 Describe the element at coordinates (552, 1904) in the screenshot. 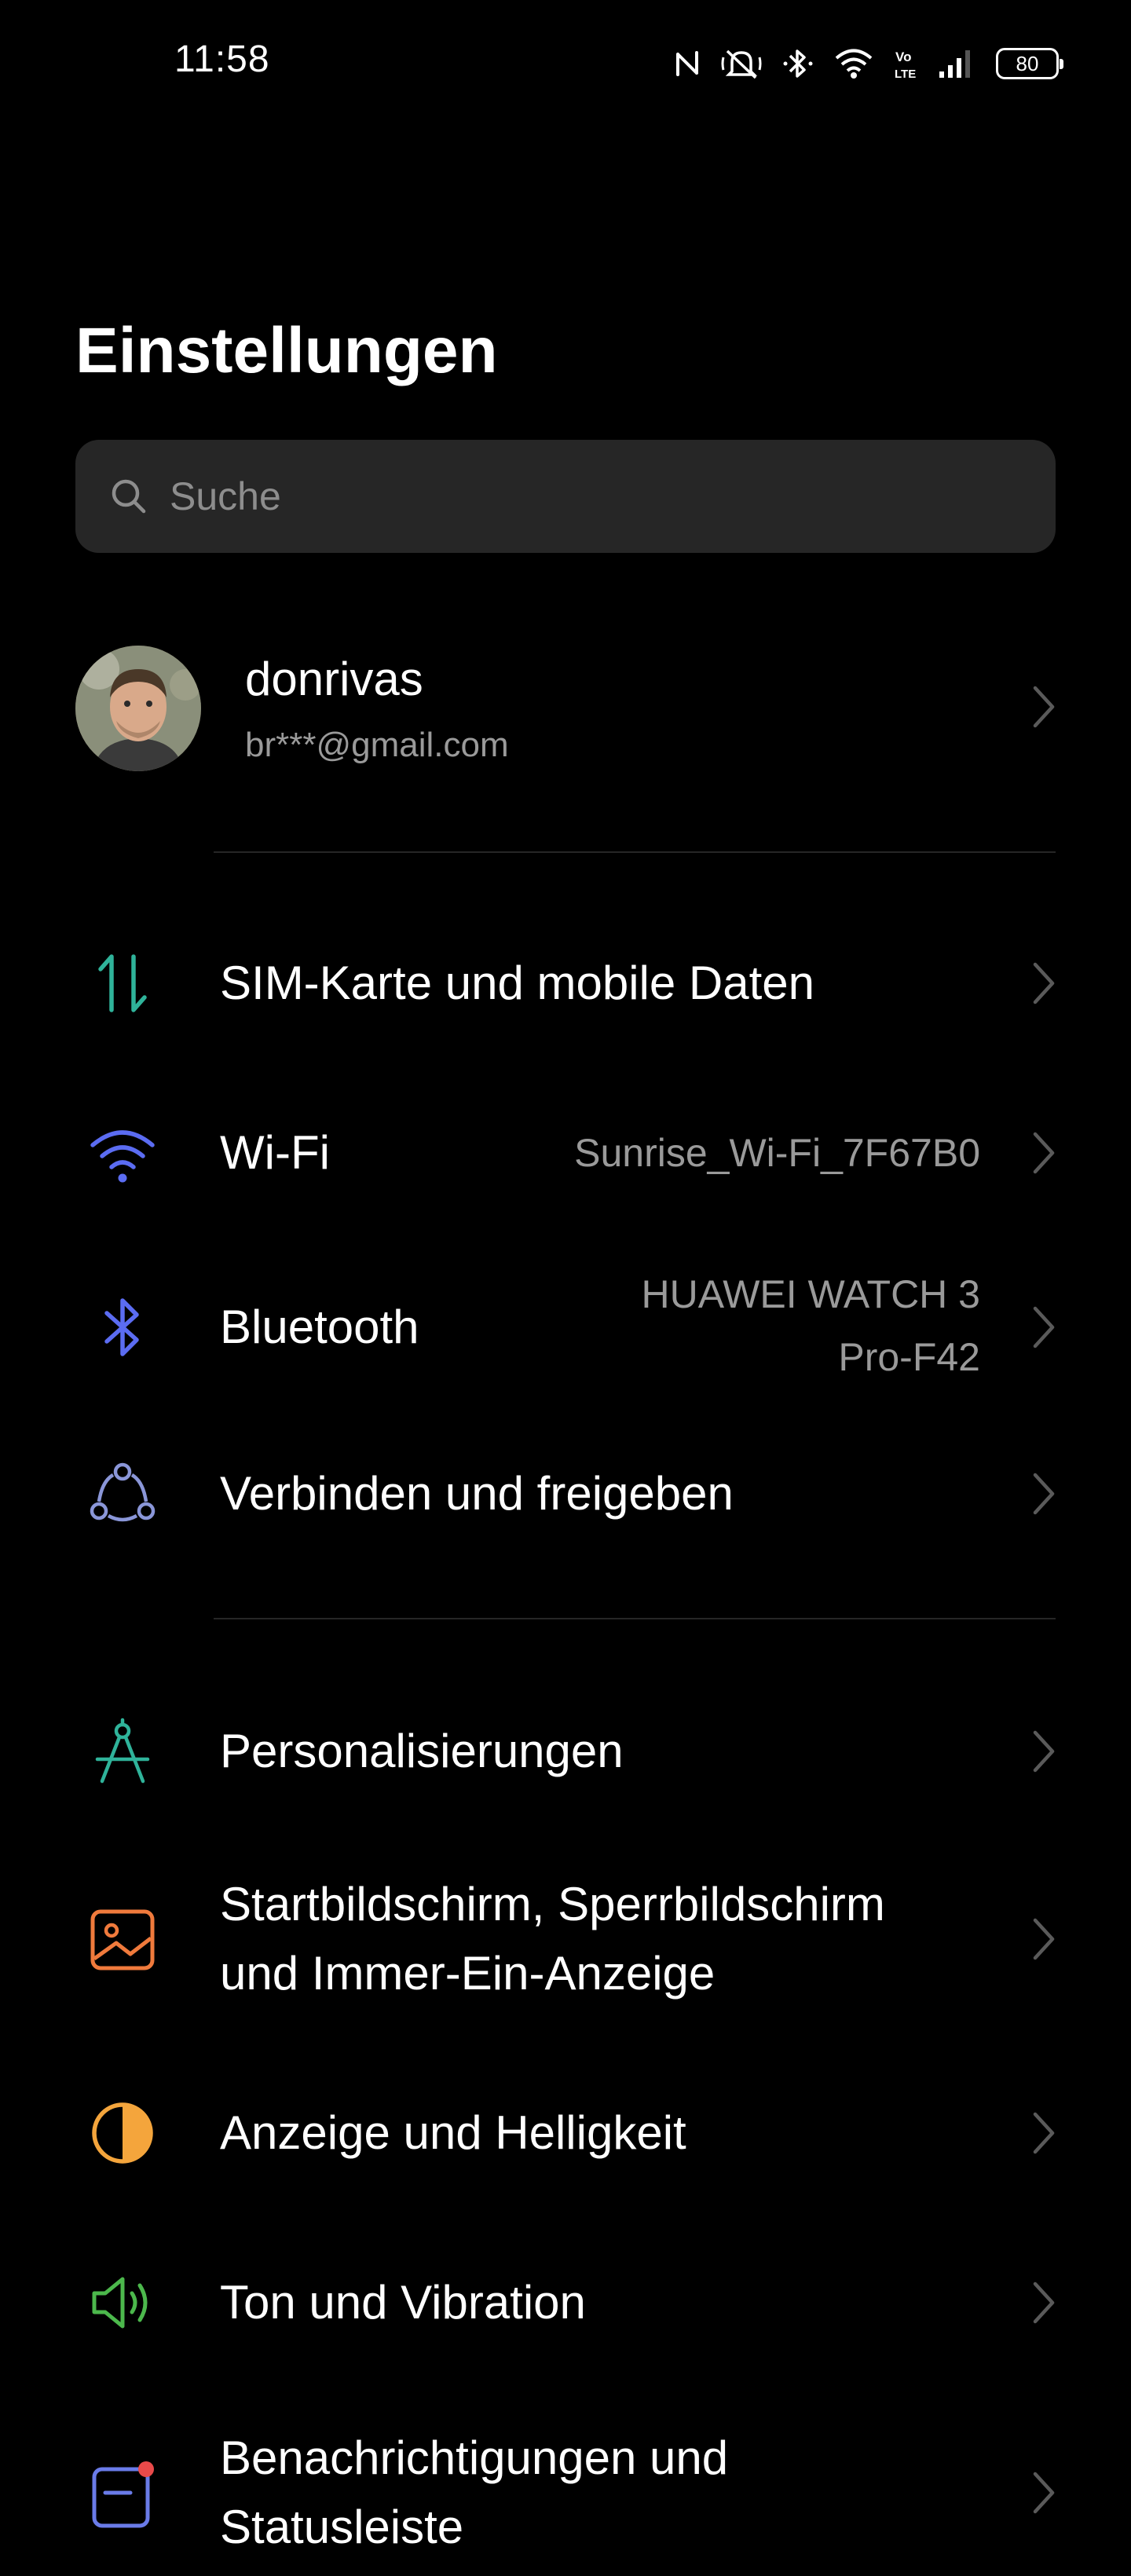

I see `settings-item-label-line1: Startbildschirm, Sperrbildschirm` at that location.